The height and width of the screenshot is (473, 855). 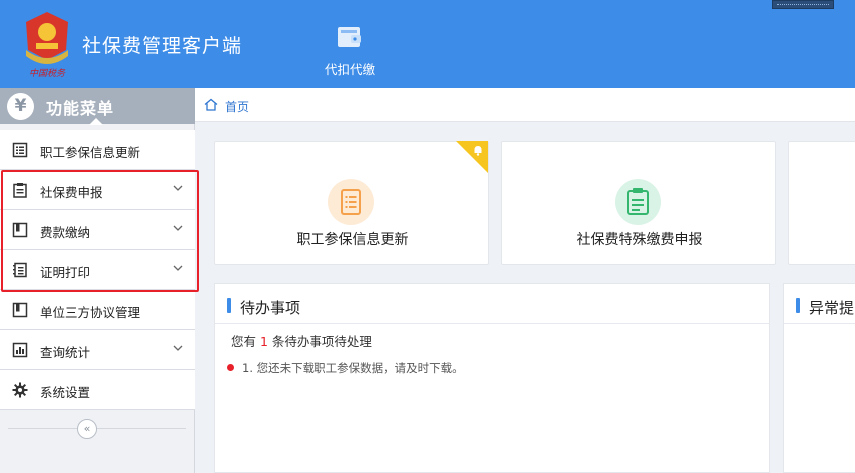 What do you see at coordinates (97, 230) in the screenshot?
I see `menu-item-fee-payment: 费款缴纳` at bounding box center [97, 230].